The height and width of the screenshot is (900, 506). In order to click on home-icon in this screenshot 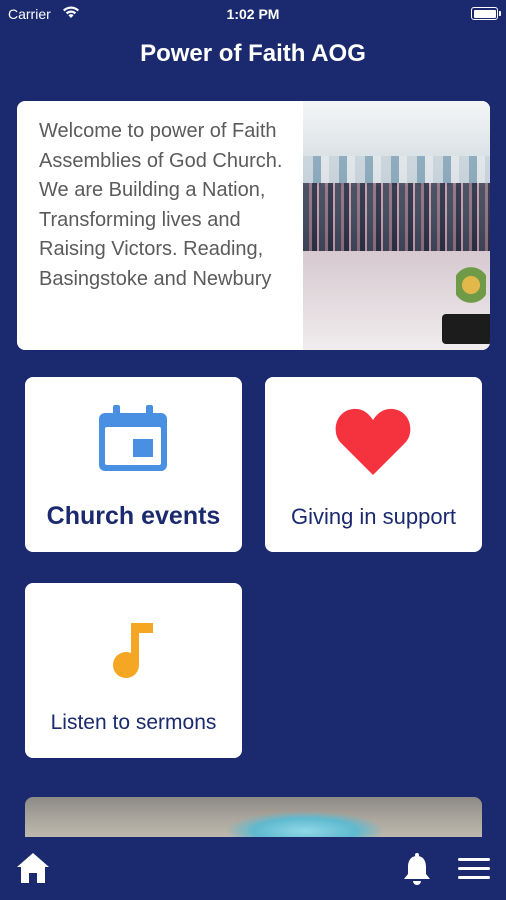, I will do `click(33, 870)`.